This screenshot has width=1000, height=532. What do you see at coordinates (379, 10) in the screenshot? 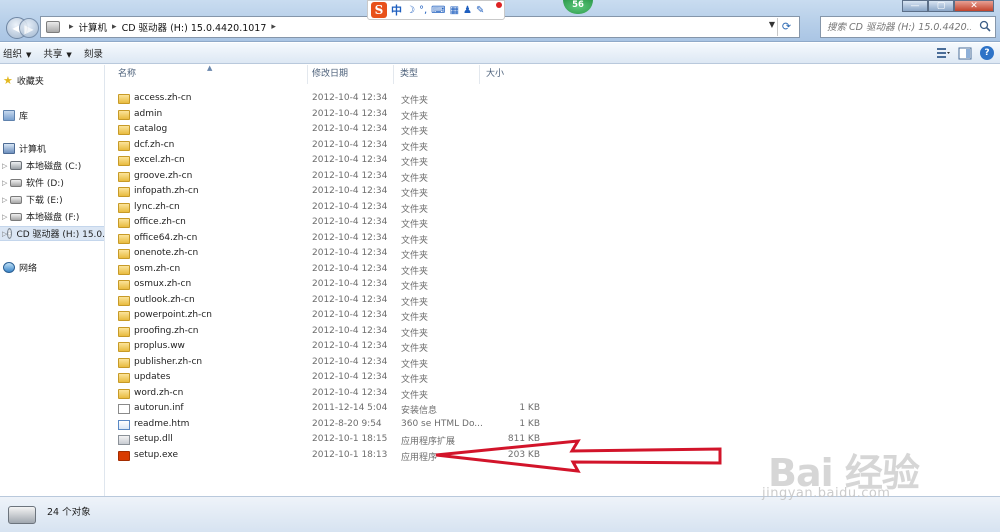
I see `sogou-logo-icon: S` at bounding box center [379, 10].